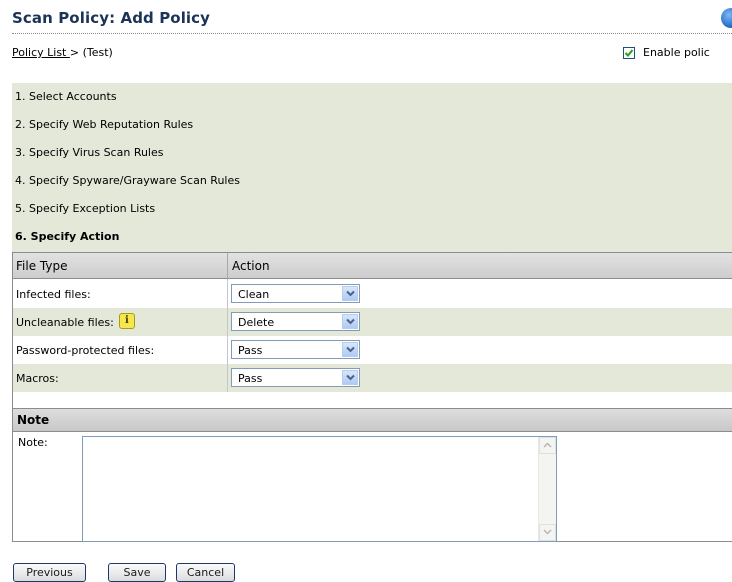  I want to click on breadcrumb-policy-list-link: Policy List, so click(41, 52).